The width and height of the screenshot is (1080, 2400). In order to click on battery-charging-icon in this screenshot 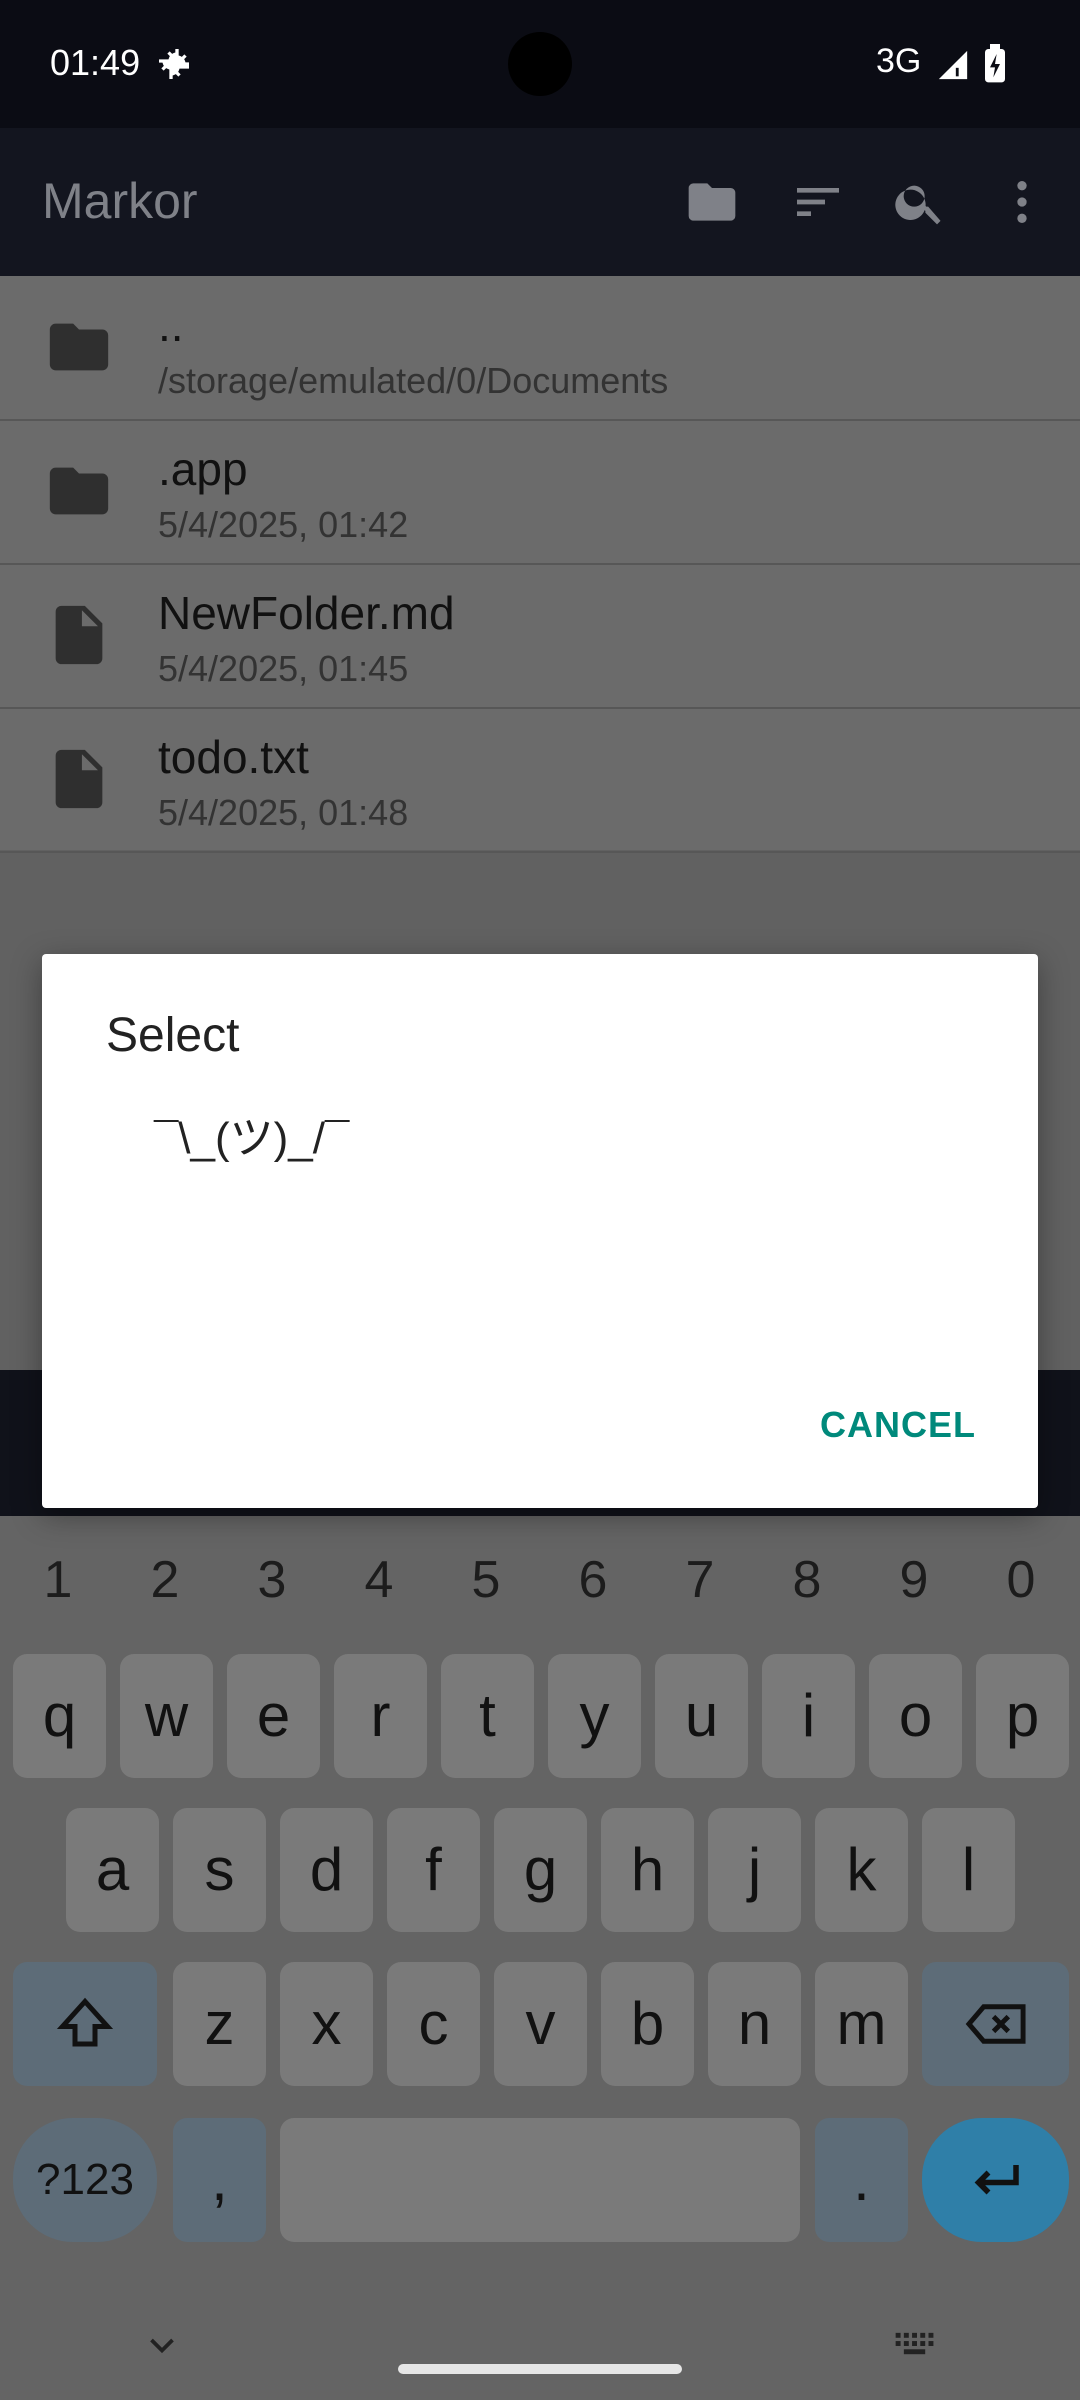, I will do `click(995, 66)`.